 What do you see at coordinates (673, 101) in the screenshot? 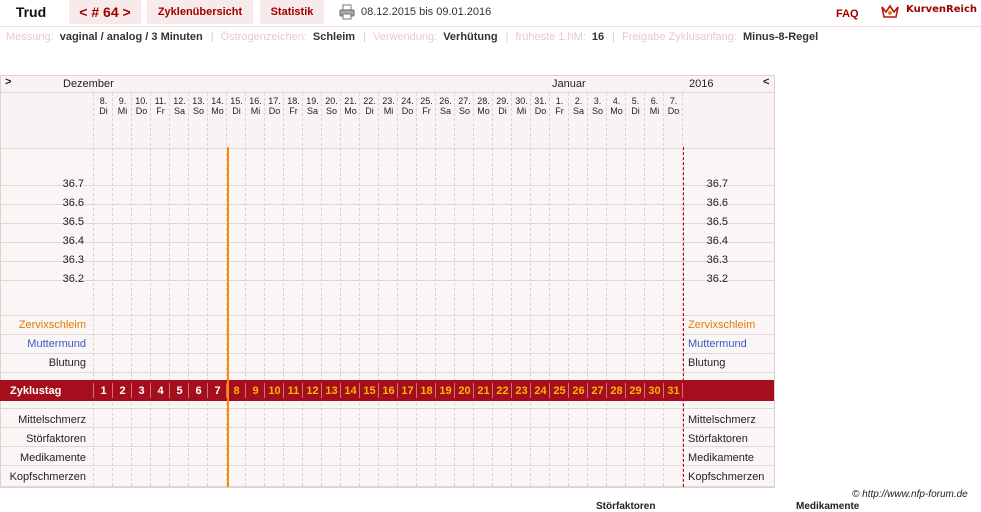
I see `day-number: 7.` at bounding box center [673, 101].